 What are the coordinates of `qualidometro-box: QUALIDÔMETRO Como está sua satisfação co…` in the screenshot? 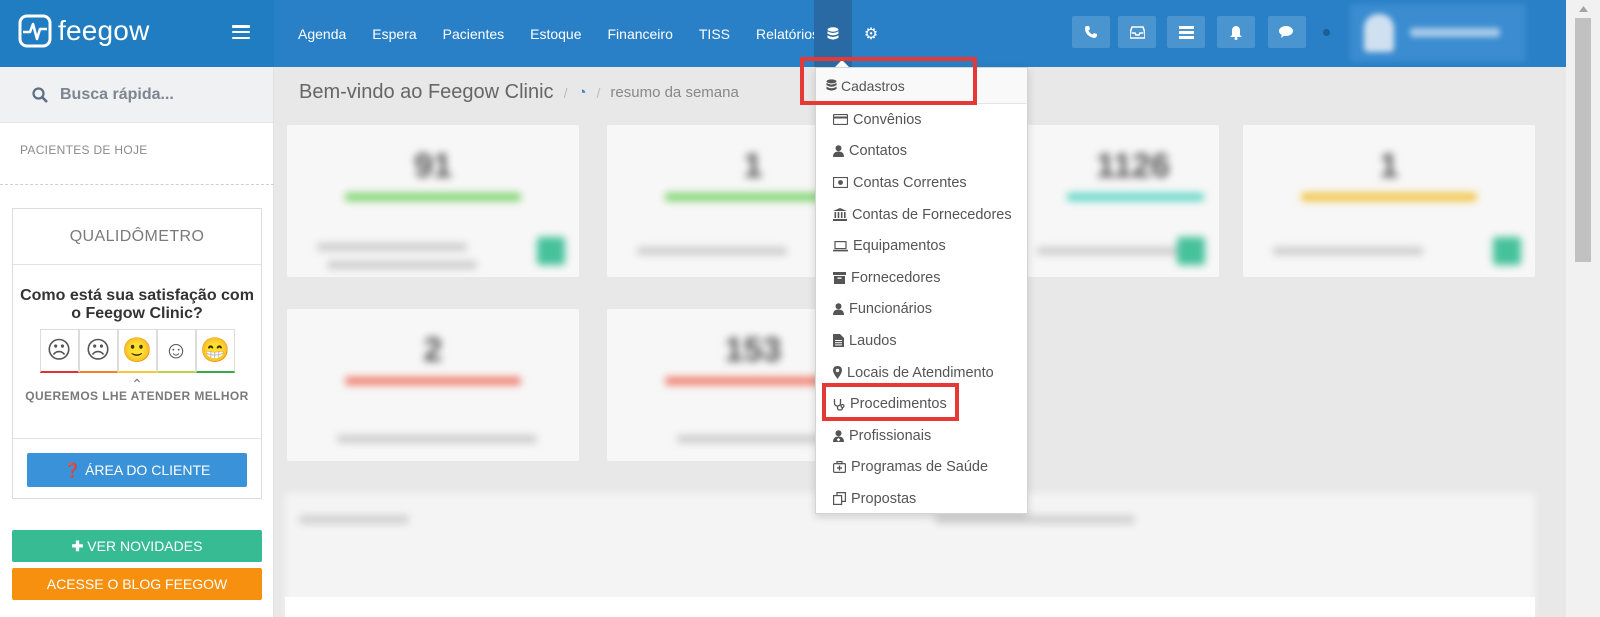 It's located at (137, 353).